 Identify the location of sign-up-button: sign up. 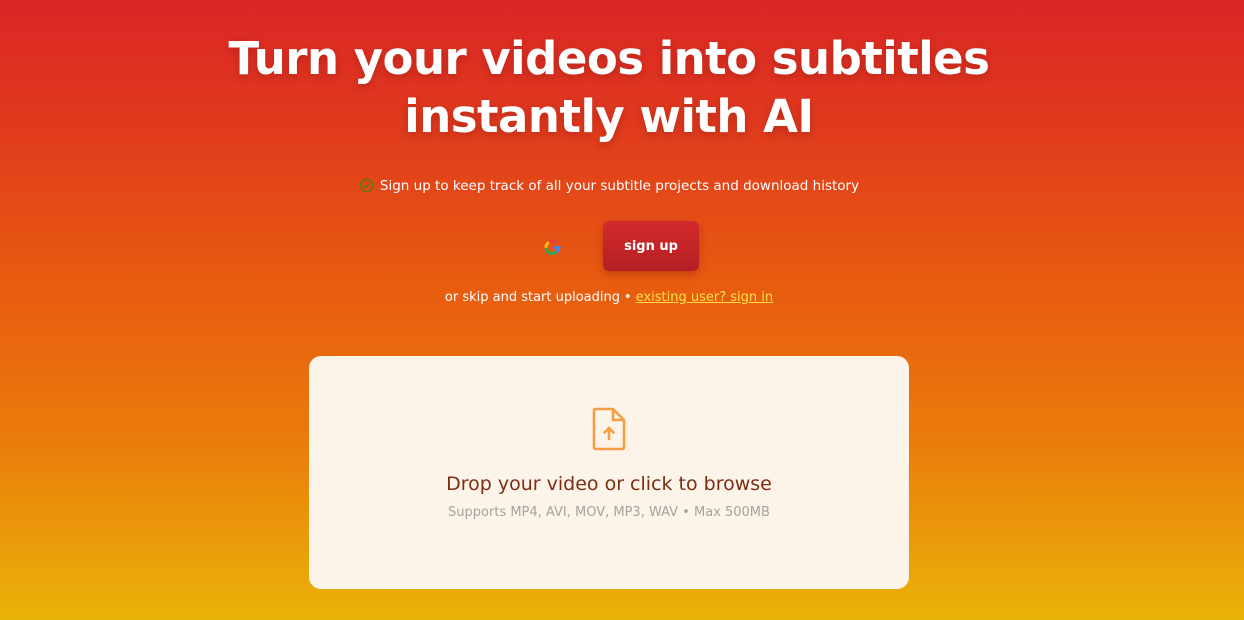
(651, 246).